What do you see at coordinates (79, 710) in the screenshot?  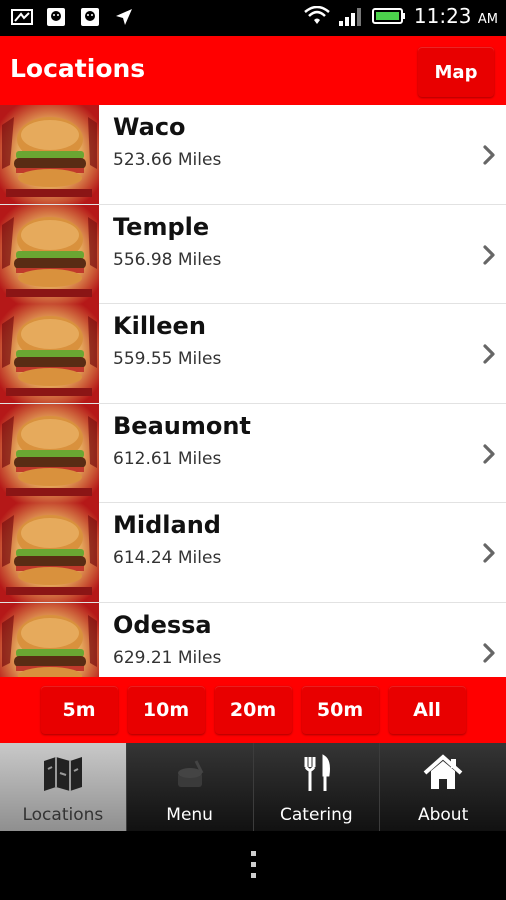 I see `filter-button-5m: 5m` at bounding box center [79, 710].